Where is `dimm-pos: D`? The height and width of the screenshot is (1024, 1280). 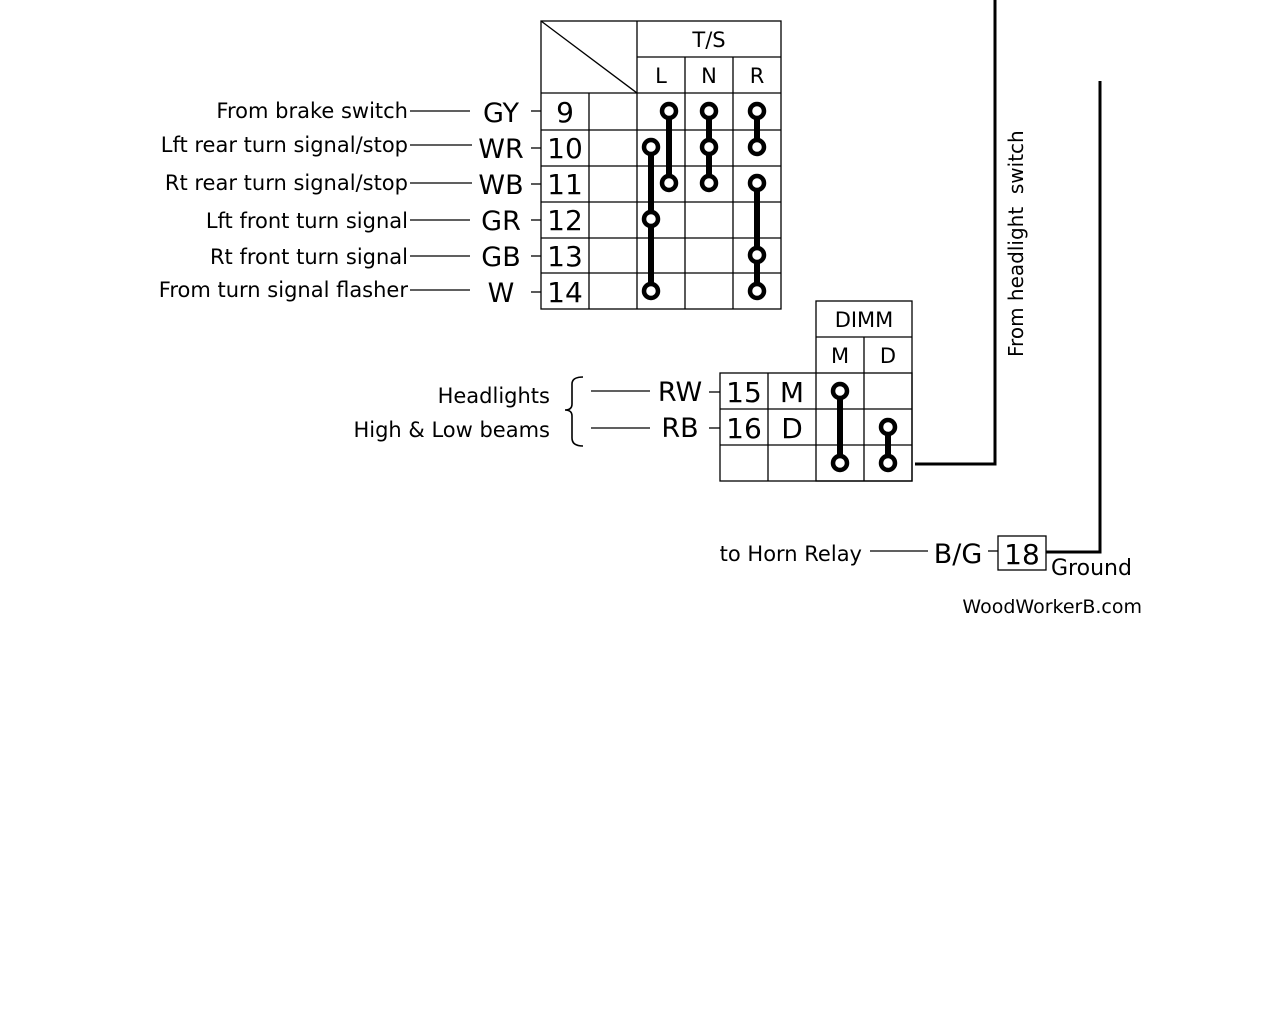 dimm-pos: D is located at coordinates (792, 428).